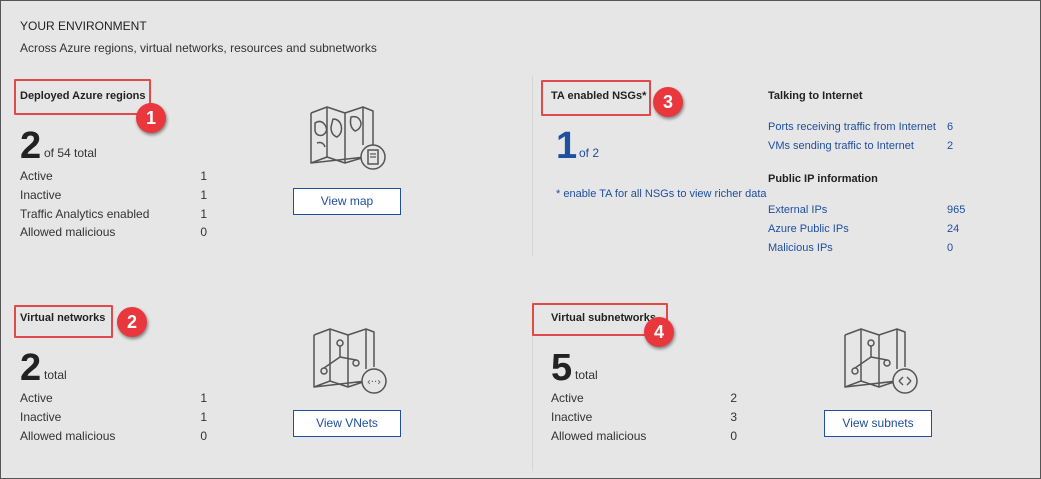  Describe the element at coordinates (83, 26) in the screenshot. I see `panel-title: YOUR ENVIRONMENT` at that location.